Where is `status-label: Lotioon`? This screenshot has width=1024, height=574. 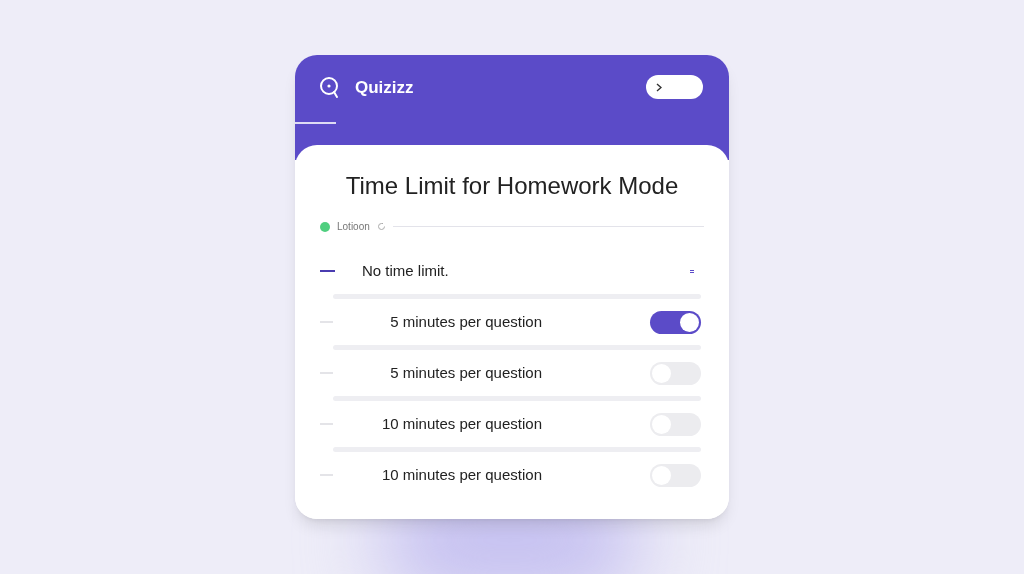
status-label: Lotioon is located at coordinates (353, 227).